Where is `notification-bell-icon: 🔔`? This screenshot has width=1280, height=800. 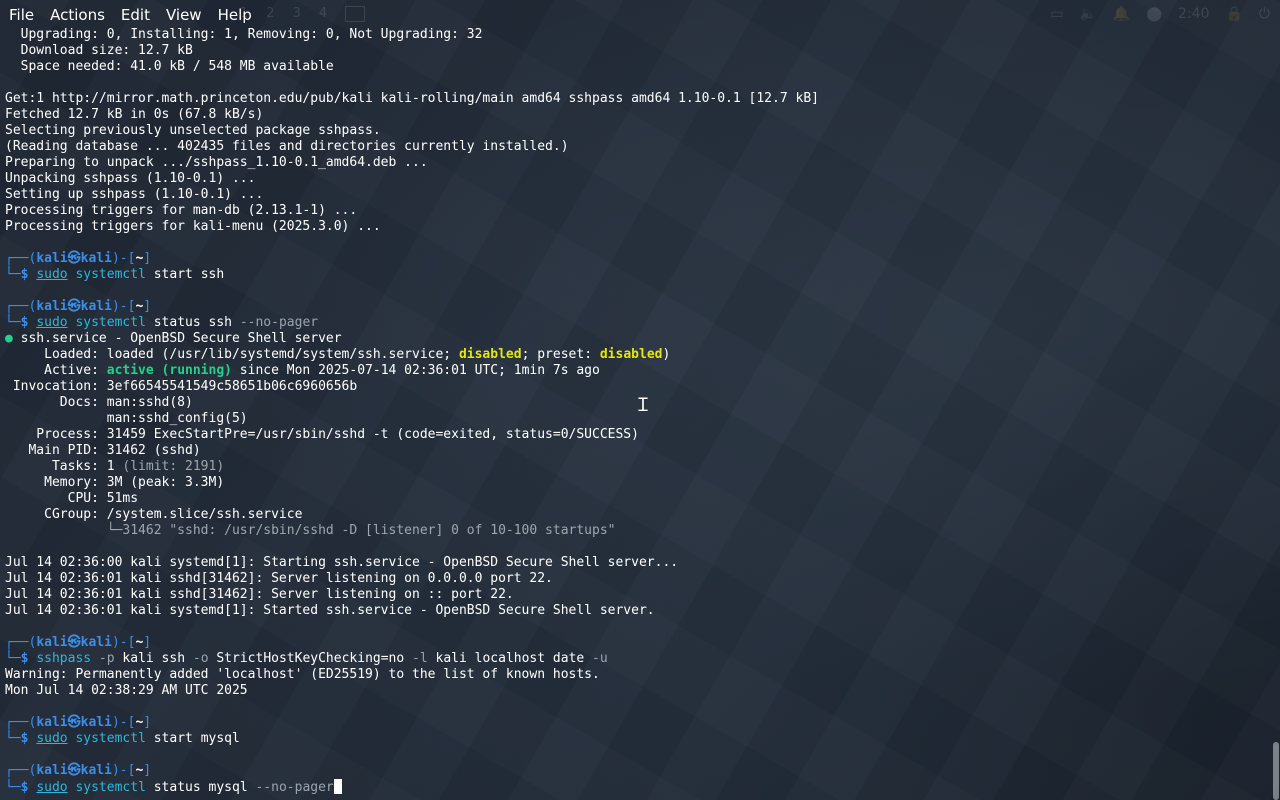
notification-bell-icon: 🔔 is located at coordinates (1121, 14).